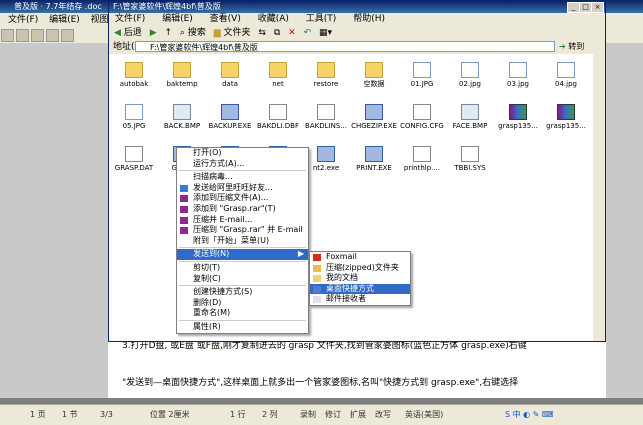 The height and width of the screenshot is (425, 643). Describe the element at coordinates (326, 75) in the screenshot. I see `file-item: restore` at that location.